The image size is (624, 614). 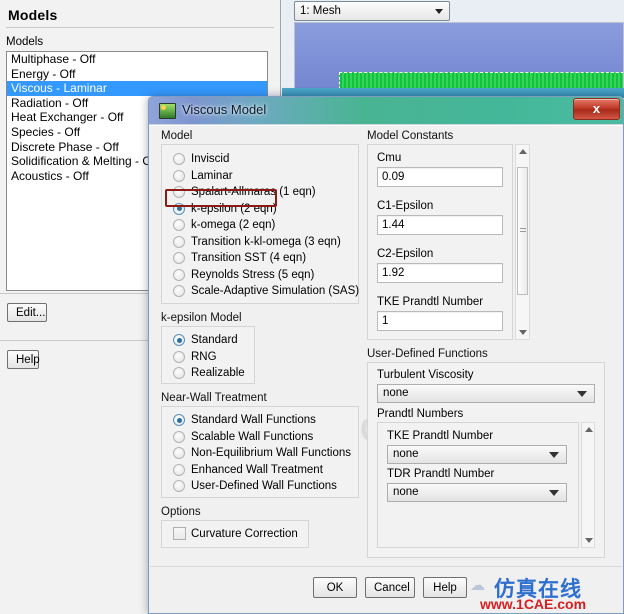 I want to click on curvature-correction-checkbox: Curvature Correction, so click(x=235, y=534).